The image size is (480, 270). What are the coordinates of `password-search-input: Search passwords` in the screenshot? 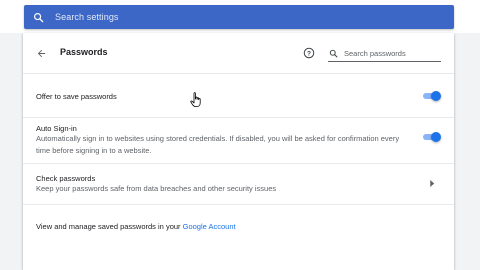 It's located at (384, 53).